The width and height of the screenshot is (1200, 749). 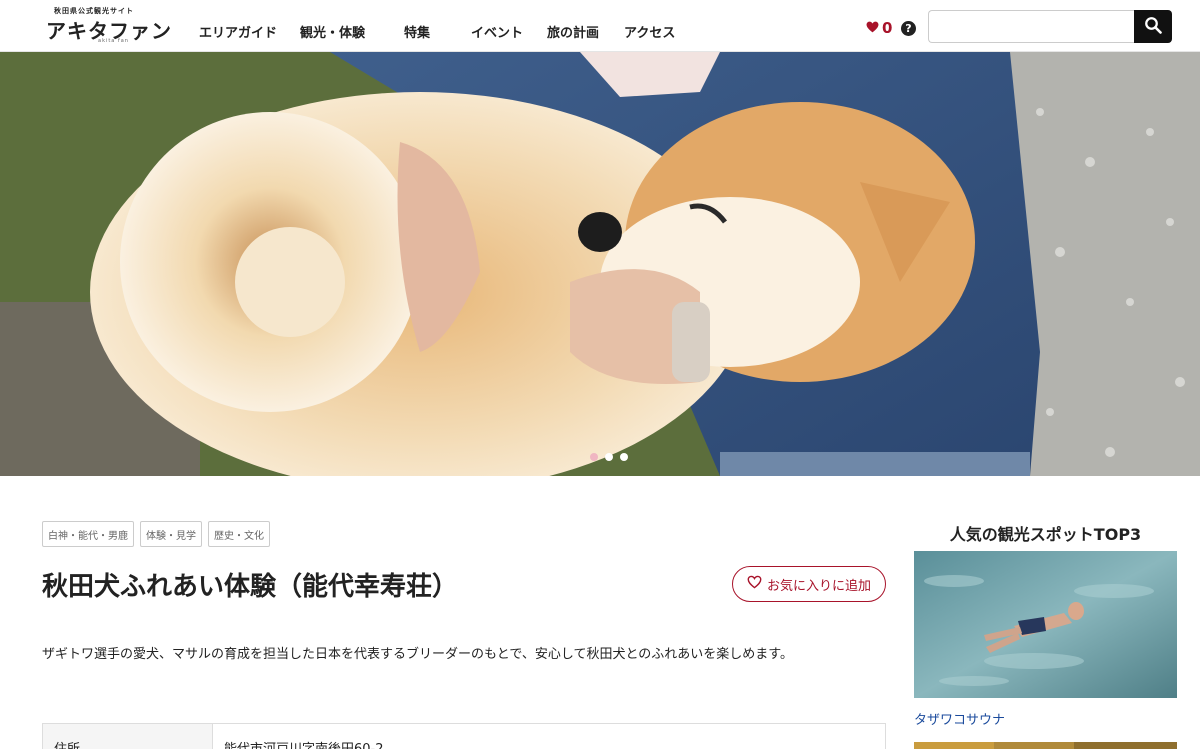 I want to click on nav-features: 特集, so click(x=417, y=31).